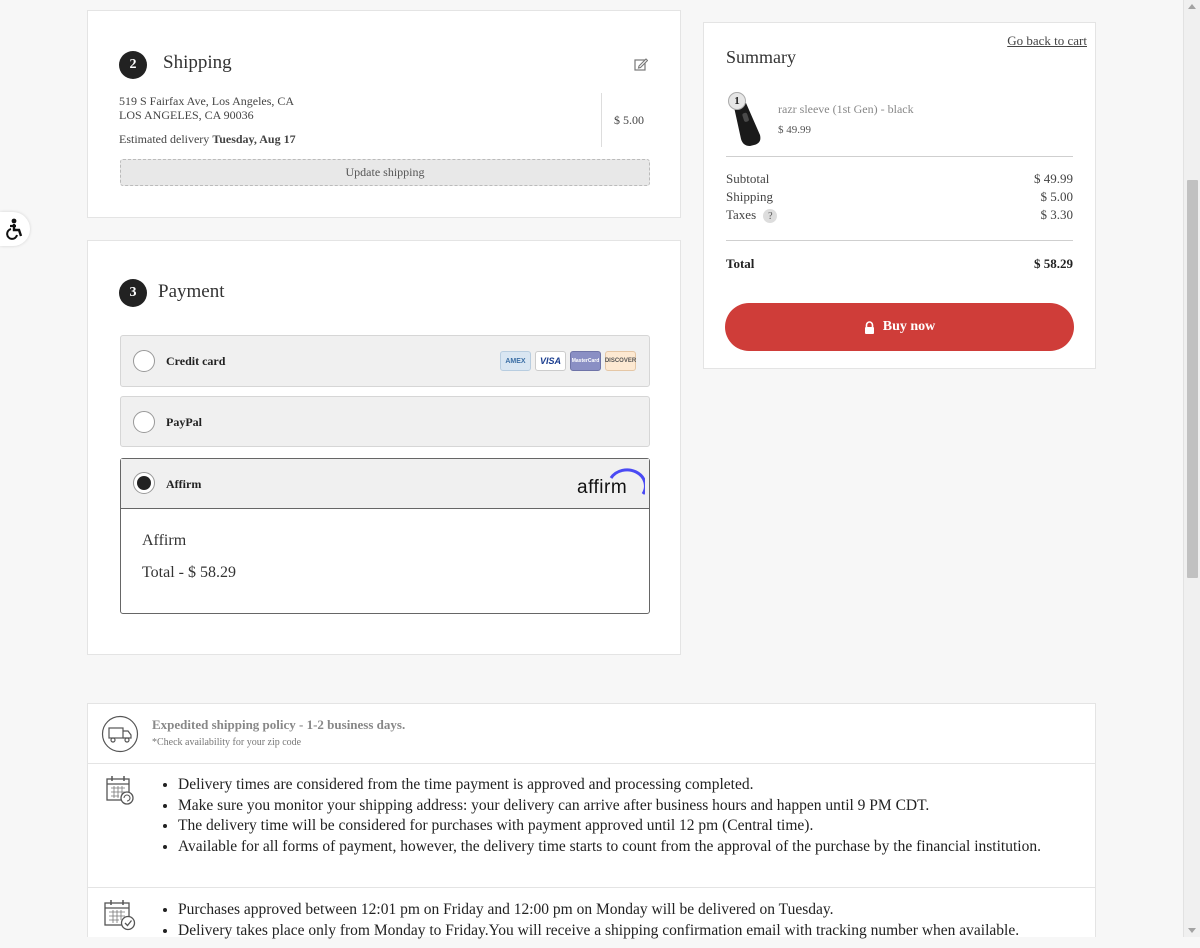  Describe the element at coordinates (1053, 178) in the screenshot. I see `subtotal-value: $ 49.99` at that location.